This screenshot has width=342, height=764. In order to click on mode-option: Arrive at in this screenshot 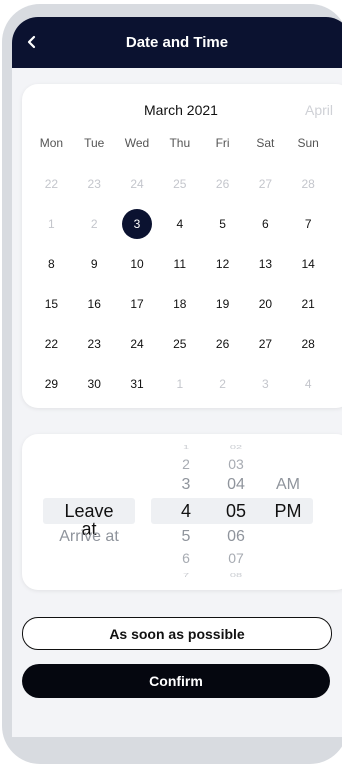, I will do `click(89, 537)`.